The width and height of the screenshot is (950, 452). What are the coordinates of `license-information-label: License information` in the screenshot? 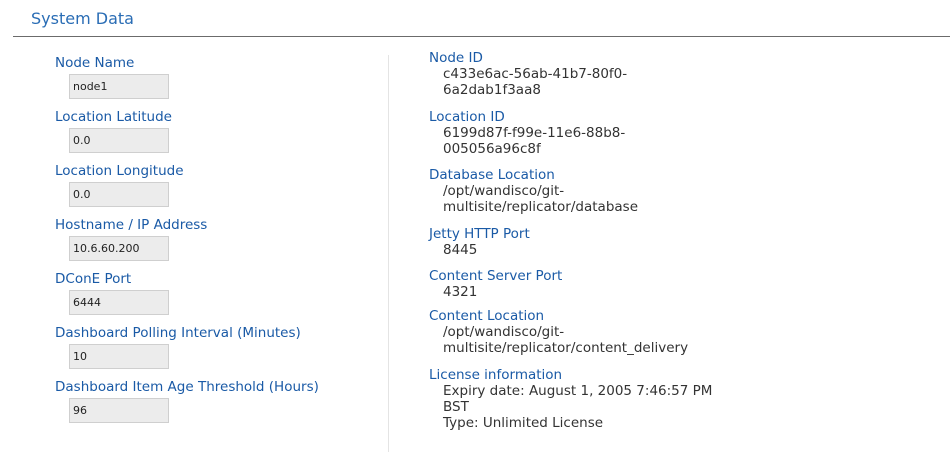 It's located at (496, 375).